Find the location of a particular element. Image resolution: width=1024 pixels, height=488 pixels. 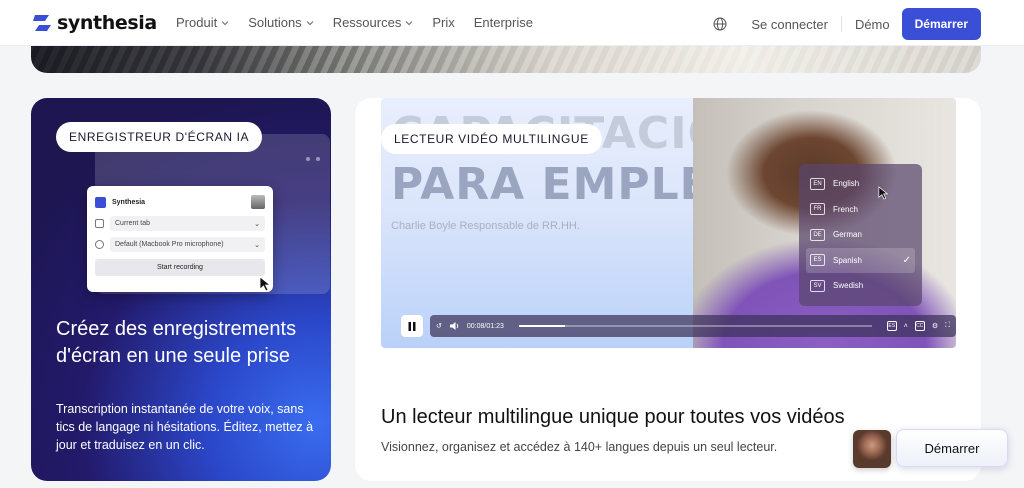

assistant-avatar is located at coordinates (872, 449).